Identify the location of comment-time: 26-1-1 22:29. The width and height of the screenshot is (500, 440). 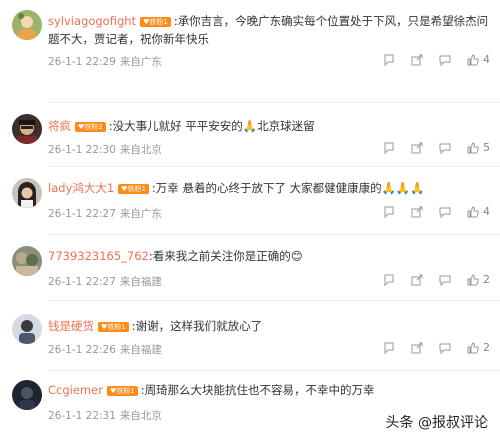
(82, 62).